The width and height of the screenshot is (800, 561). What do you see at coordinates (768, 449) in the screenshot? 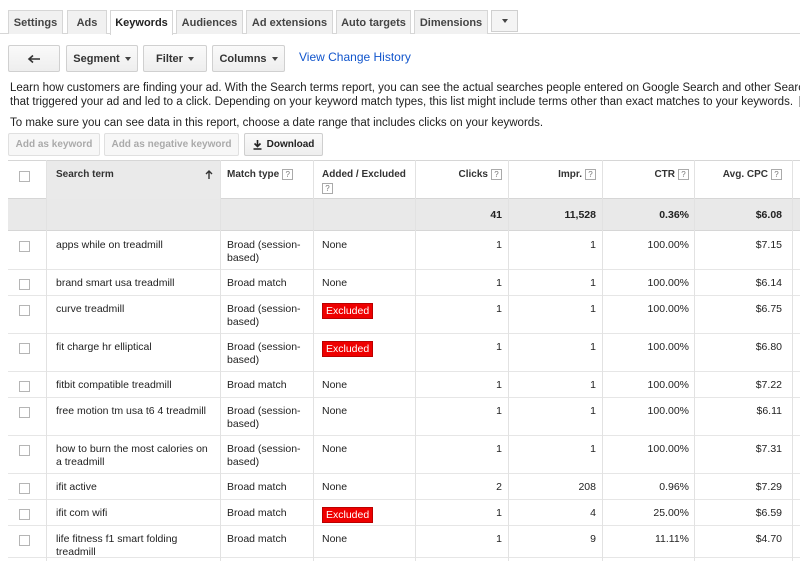
I see `avg-cpc-cell: $7.31` at bounding box center [768, 449].